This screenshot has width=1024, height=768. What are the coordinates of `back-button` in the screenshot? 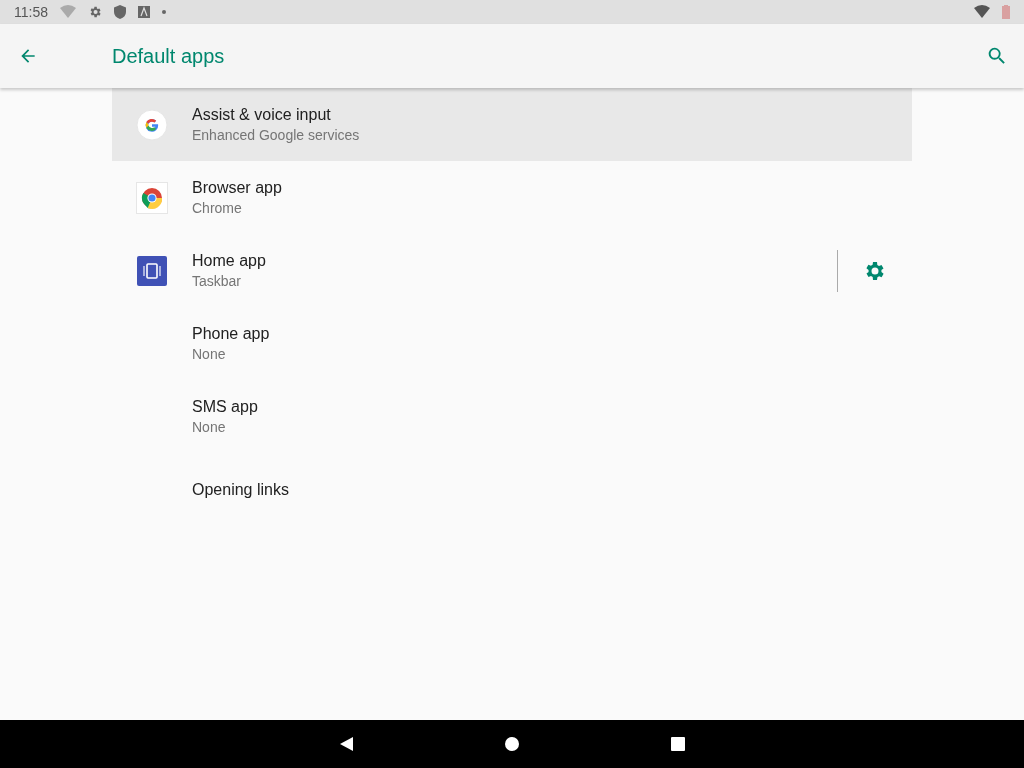 It's located at (346, 744).